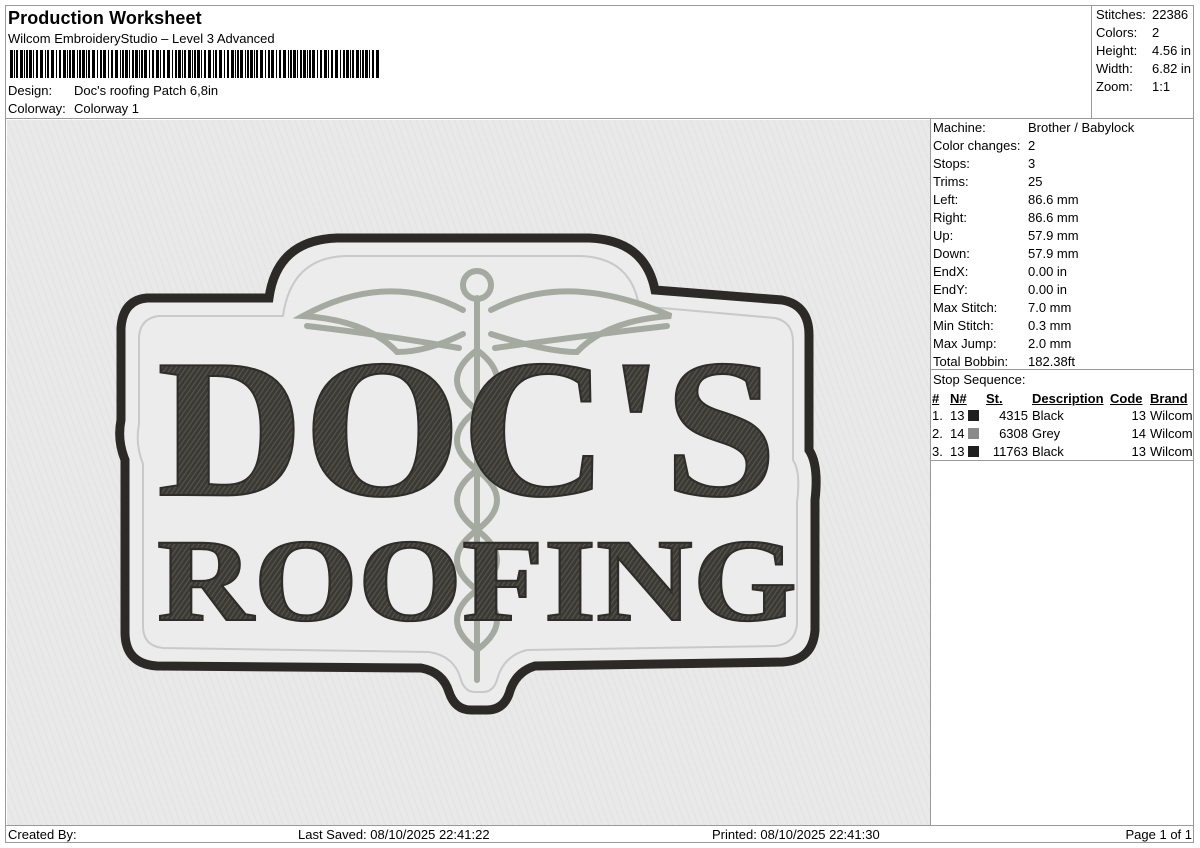 Image resolution: width=1200 pixels, height=848 pixels. I want to click on stop-stitches: 11763, so click(1010, 451).